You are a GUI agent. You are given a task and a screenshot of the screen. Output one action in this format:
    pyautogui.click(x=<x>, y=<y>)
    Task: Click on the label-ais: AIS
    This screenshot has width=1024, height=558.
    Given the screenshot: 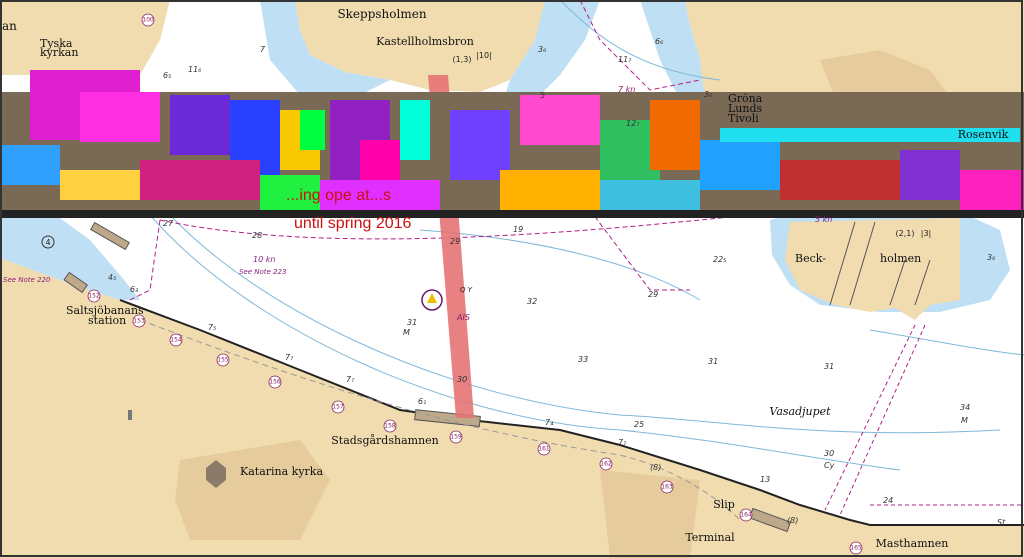 What is the action you would take?
    pyautogui.click(x=463, y=317)
    